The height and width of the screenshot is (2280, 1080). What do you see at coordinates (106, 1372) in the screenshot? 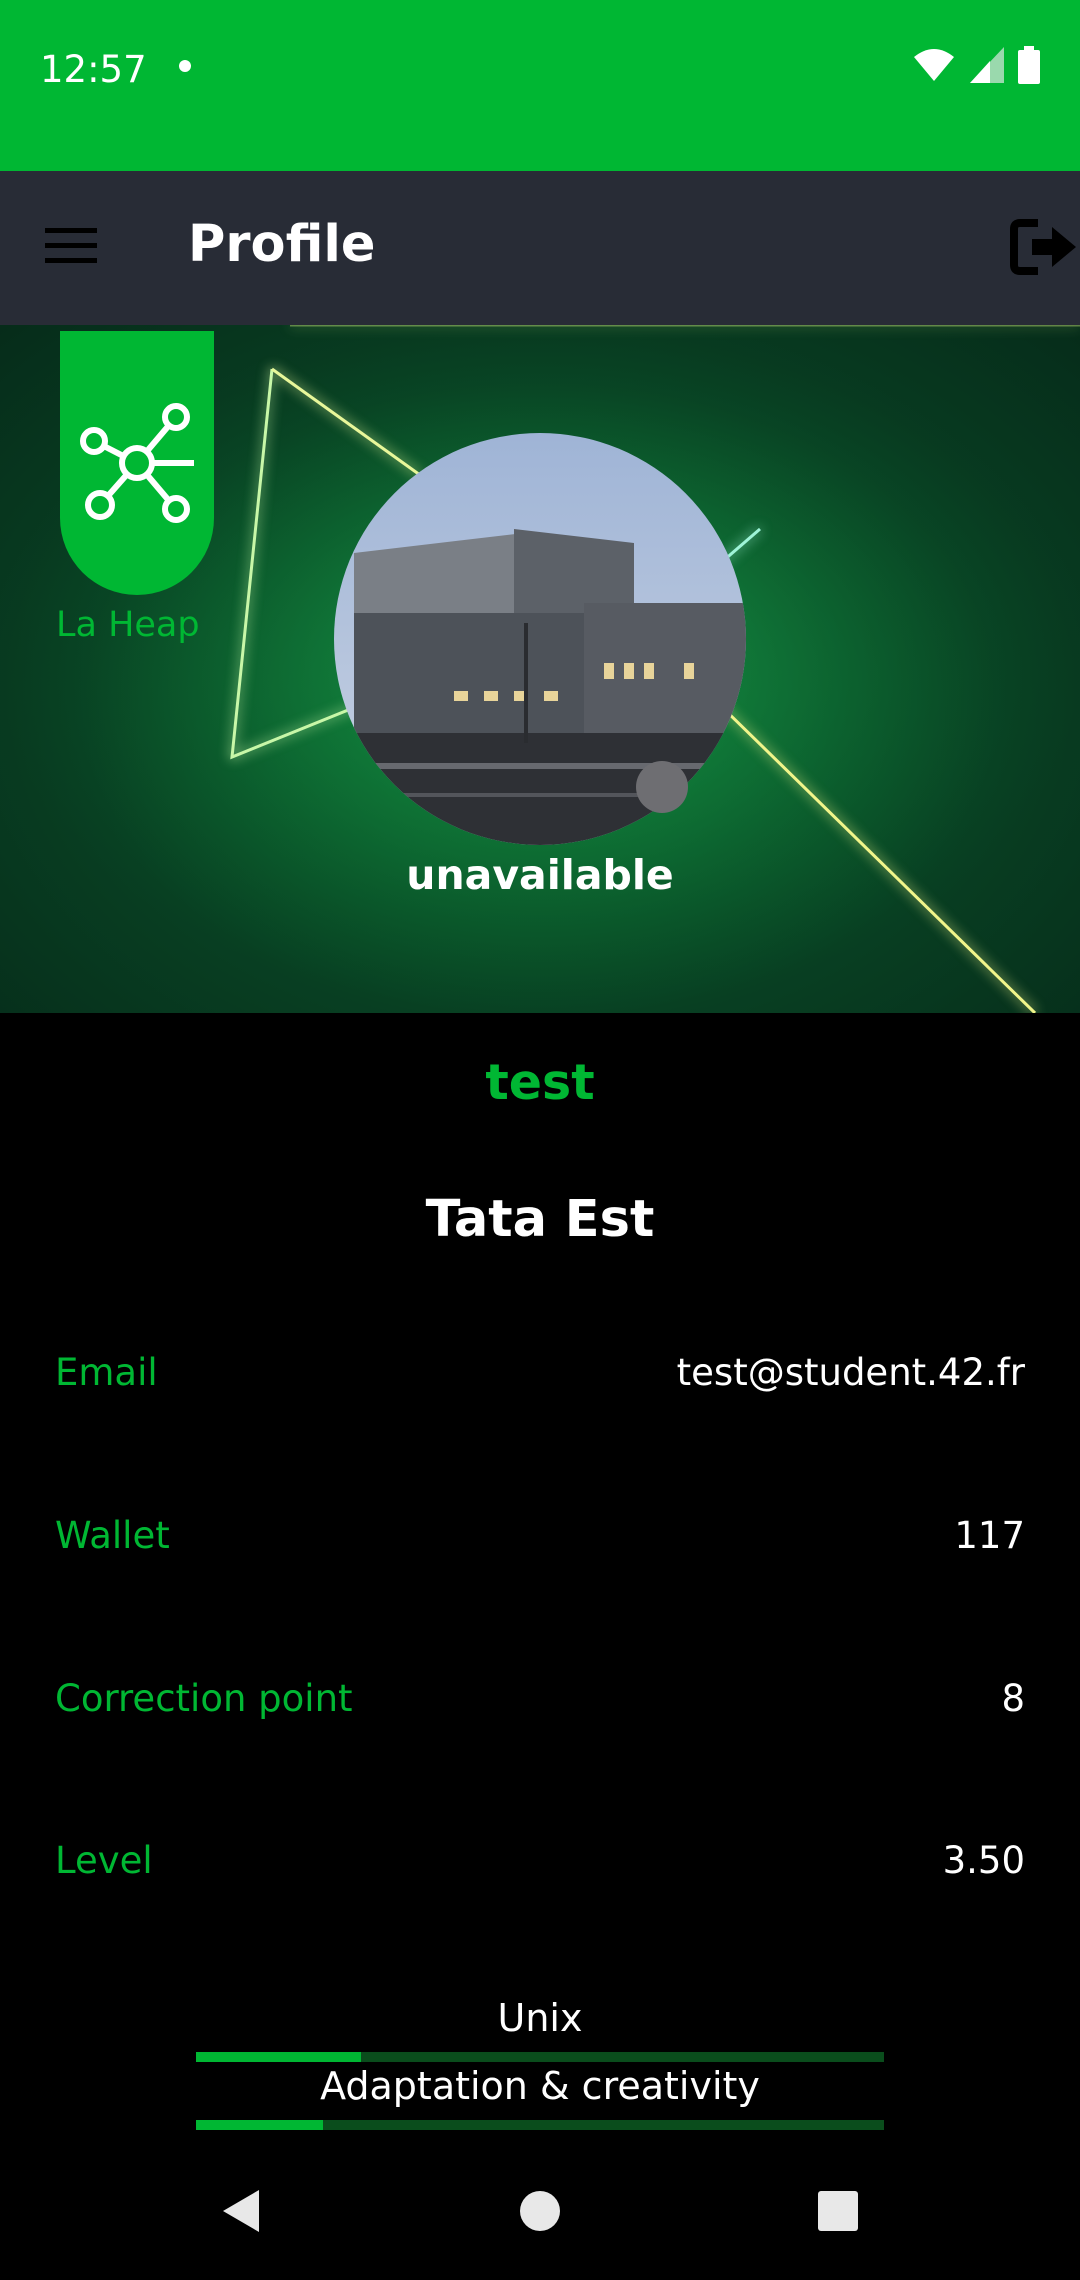
I see `info-label: Email` at bounding box center [106, 1372].